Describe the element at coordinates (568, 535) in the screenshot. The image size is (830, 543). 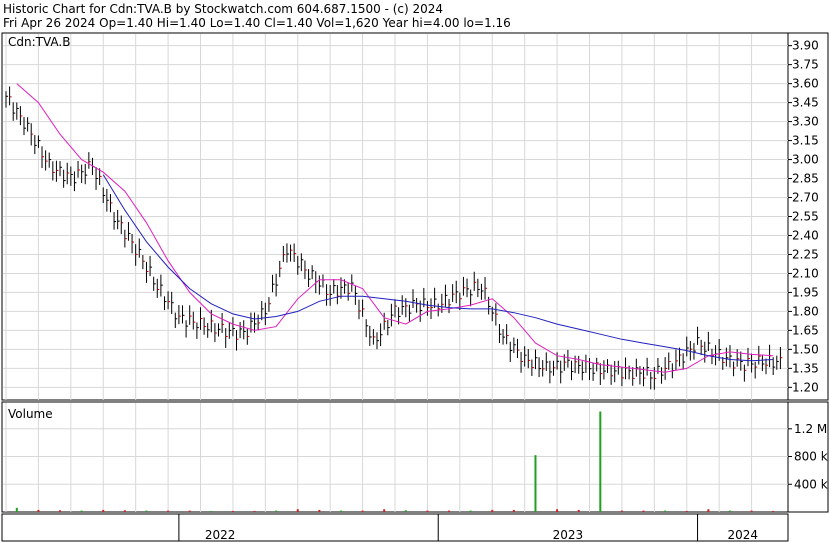
I see `x-axis-year-label: 2023` at that location.